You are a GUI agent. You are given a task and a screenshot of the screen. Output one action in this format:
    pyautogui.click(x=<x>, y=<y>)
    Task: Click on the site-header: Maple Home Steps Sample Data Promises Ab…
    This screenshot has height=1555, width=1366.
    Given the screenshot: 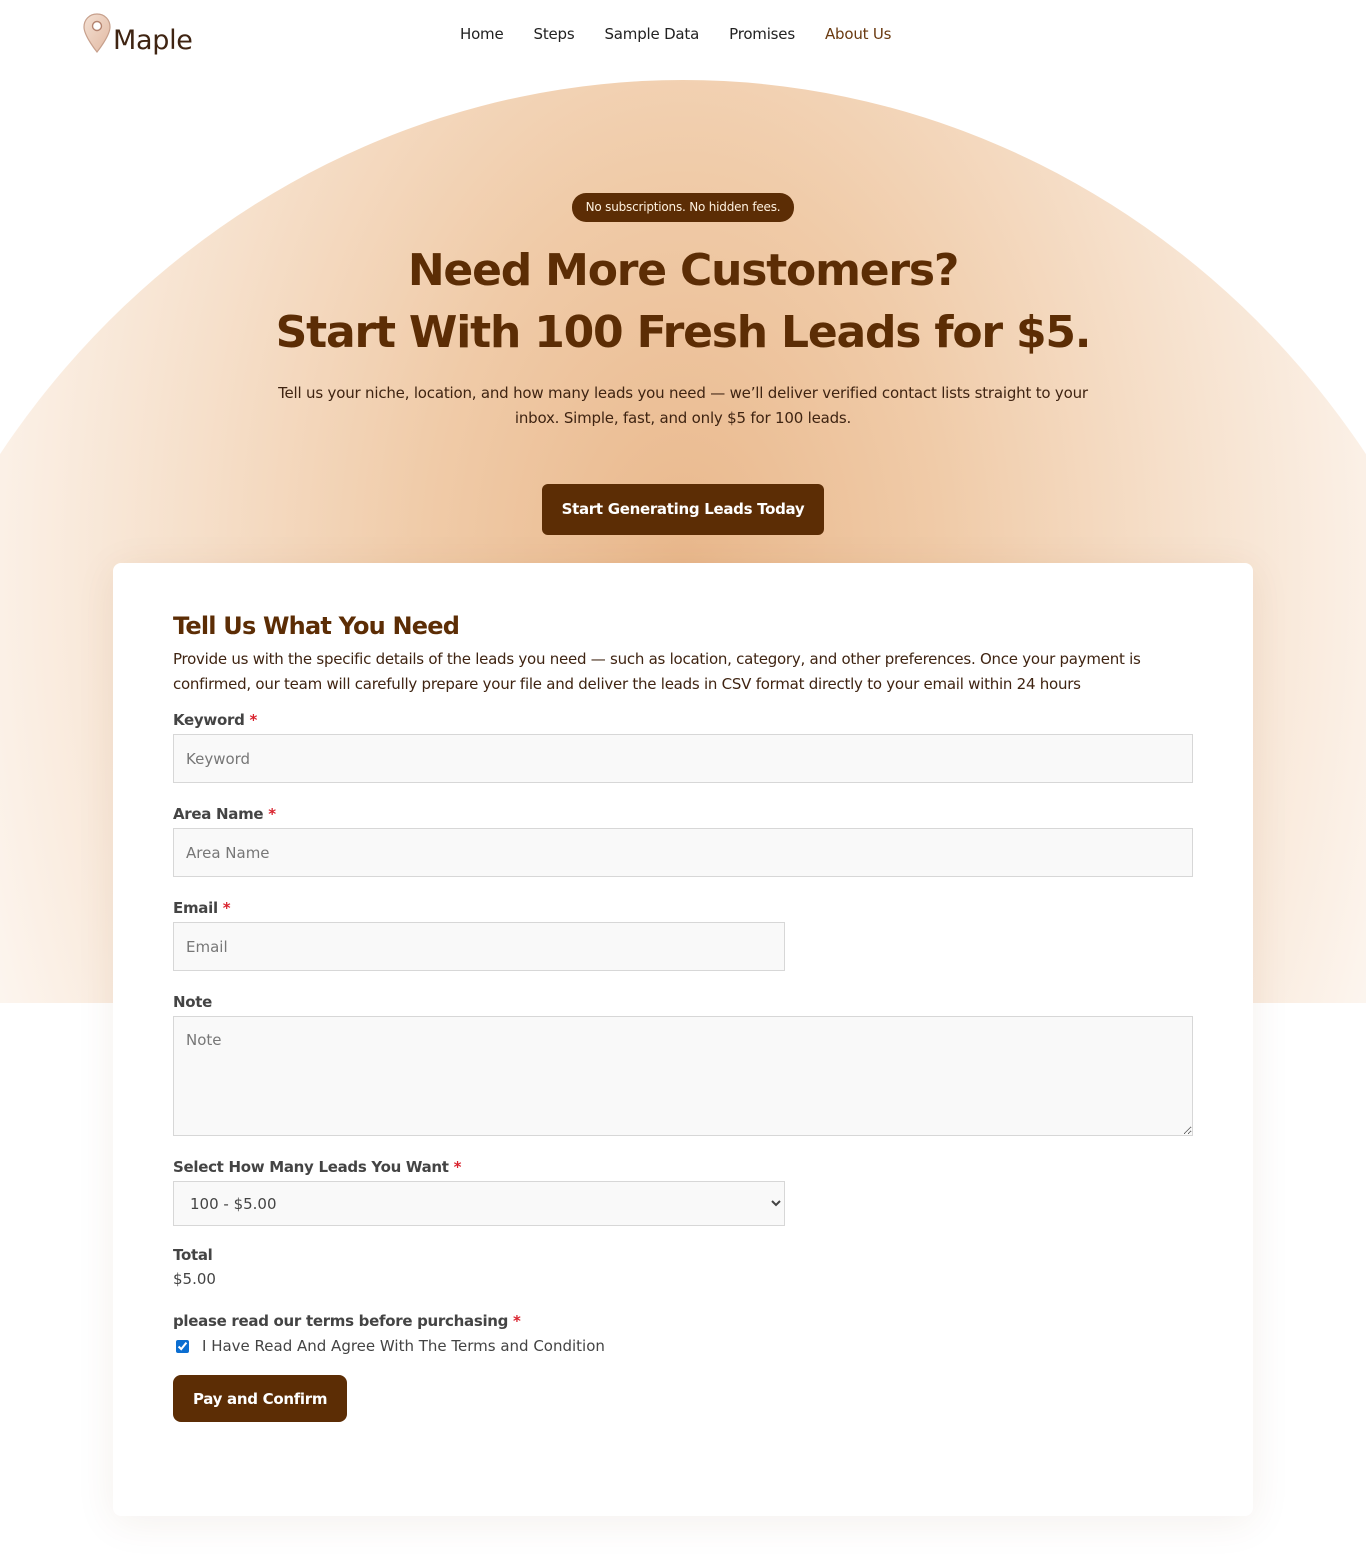 What is the action you would take?
    pyautogui.click(x=683, y=36)
    